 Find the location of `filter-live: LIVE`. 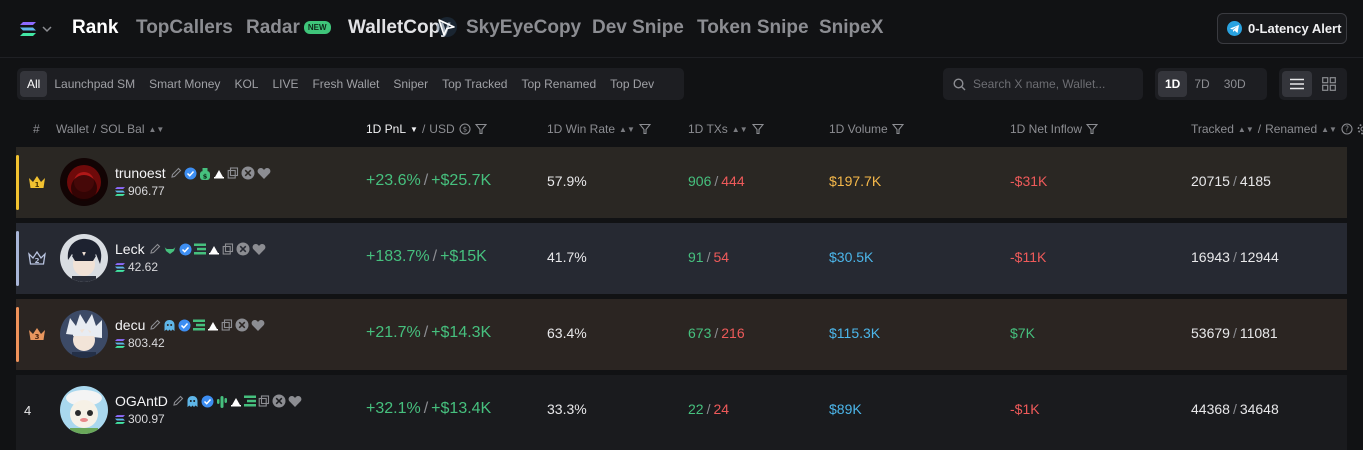

filter-live: LIVE is located at coordinates (285, 84).